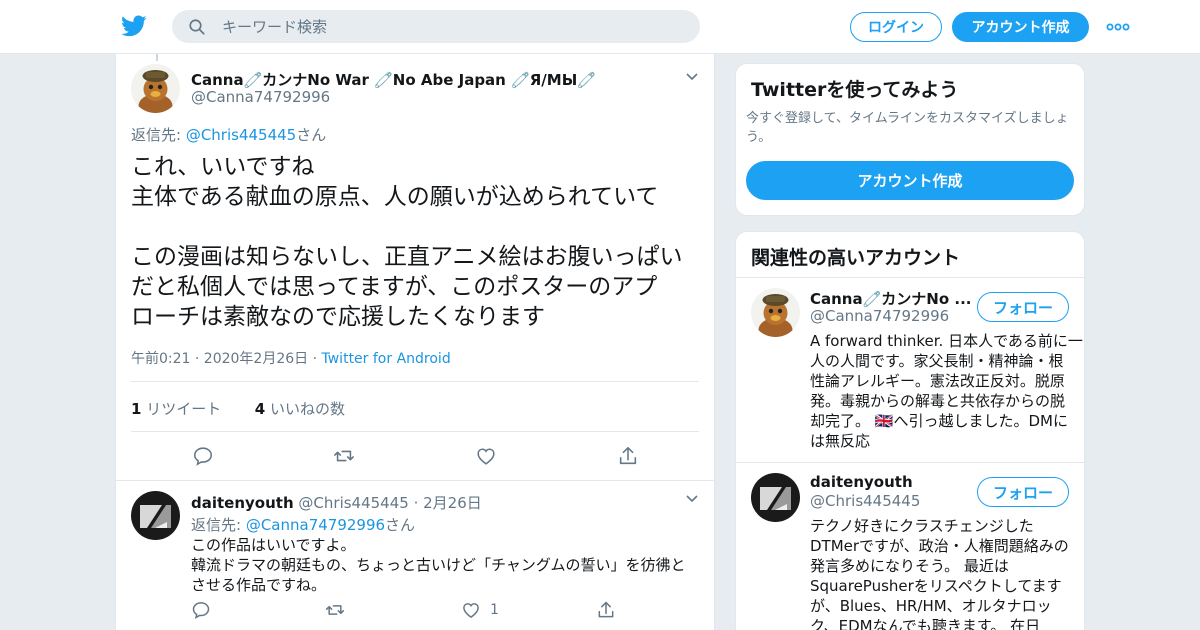 The height and width of the screenshot is (630, 1200). Describe the element at coordinates (907, 128) in the screenshot. I see `signup-card-subtitle: 今すぐ登録して、タイムラインをカスタマイズしましょ う。` at that location.